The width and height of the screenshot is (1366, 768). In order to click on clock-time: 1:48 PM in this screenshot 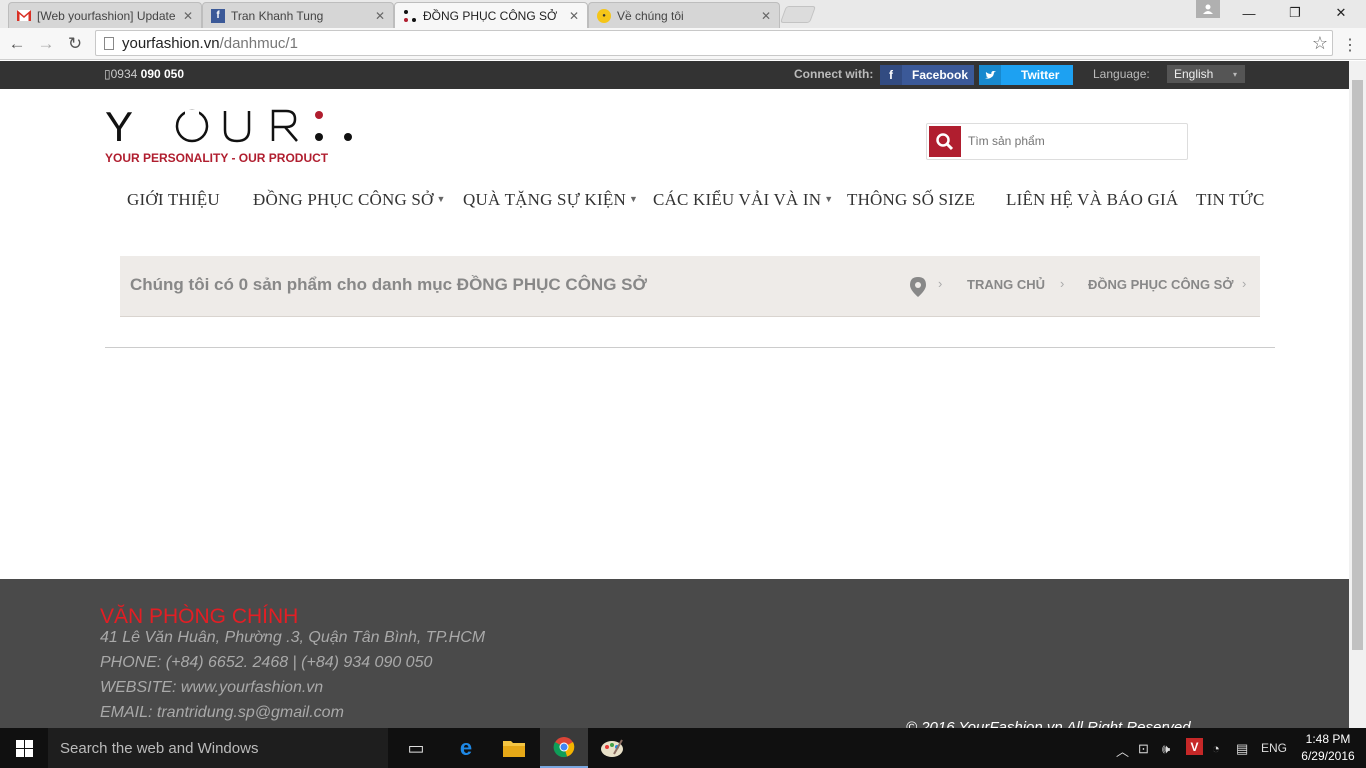, I will do `click(1328, 739)`.